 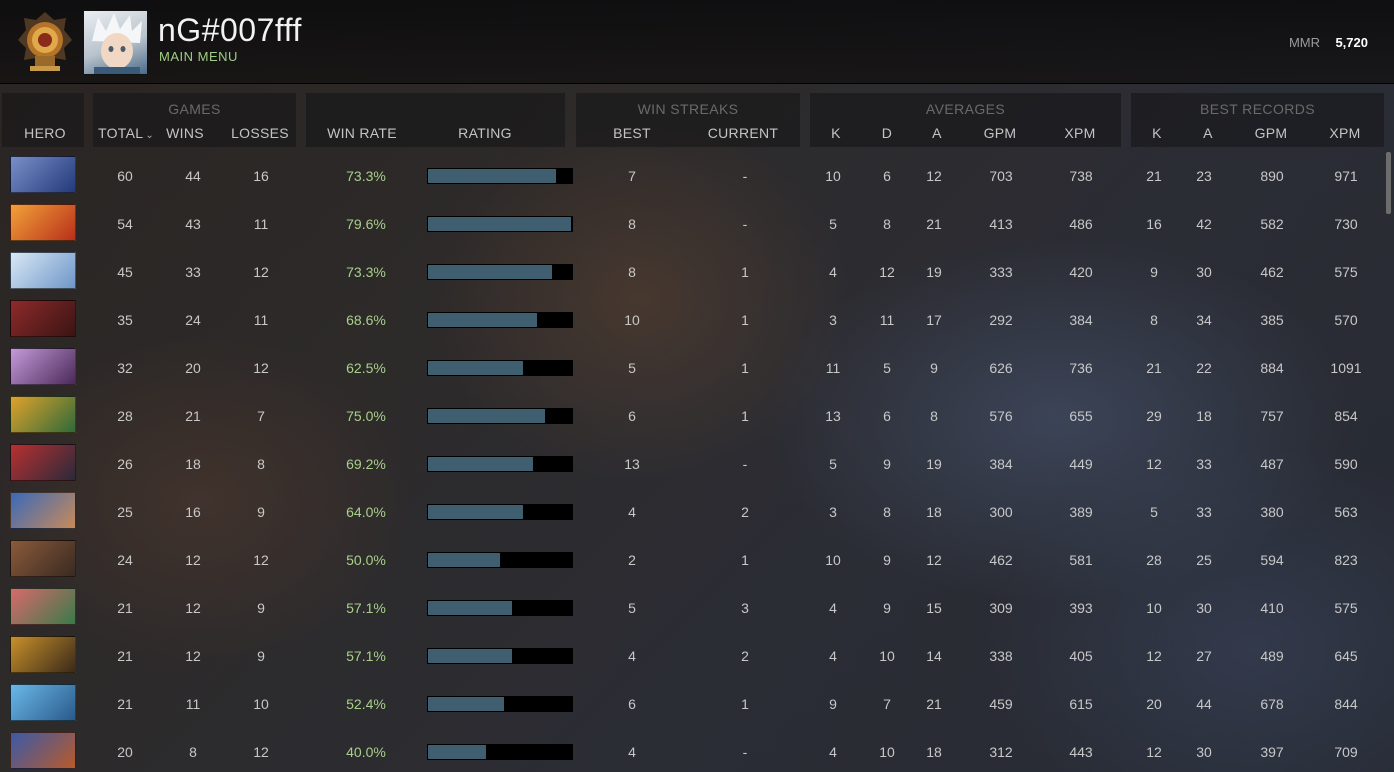 What do you see at coordinates (690, 511) in the screenshot?
I see `table-row: 25 16 9 64.0% 4 2 3 8 18 300 389 5 33 380 563` at bounding box center [690, 511].